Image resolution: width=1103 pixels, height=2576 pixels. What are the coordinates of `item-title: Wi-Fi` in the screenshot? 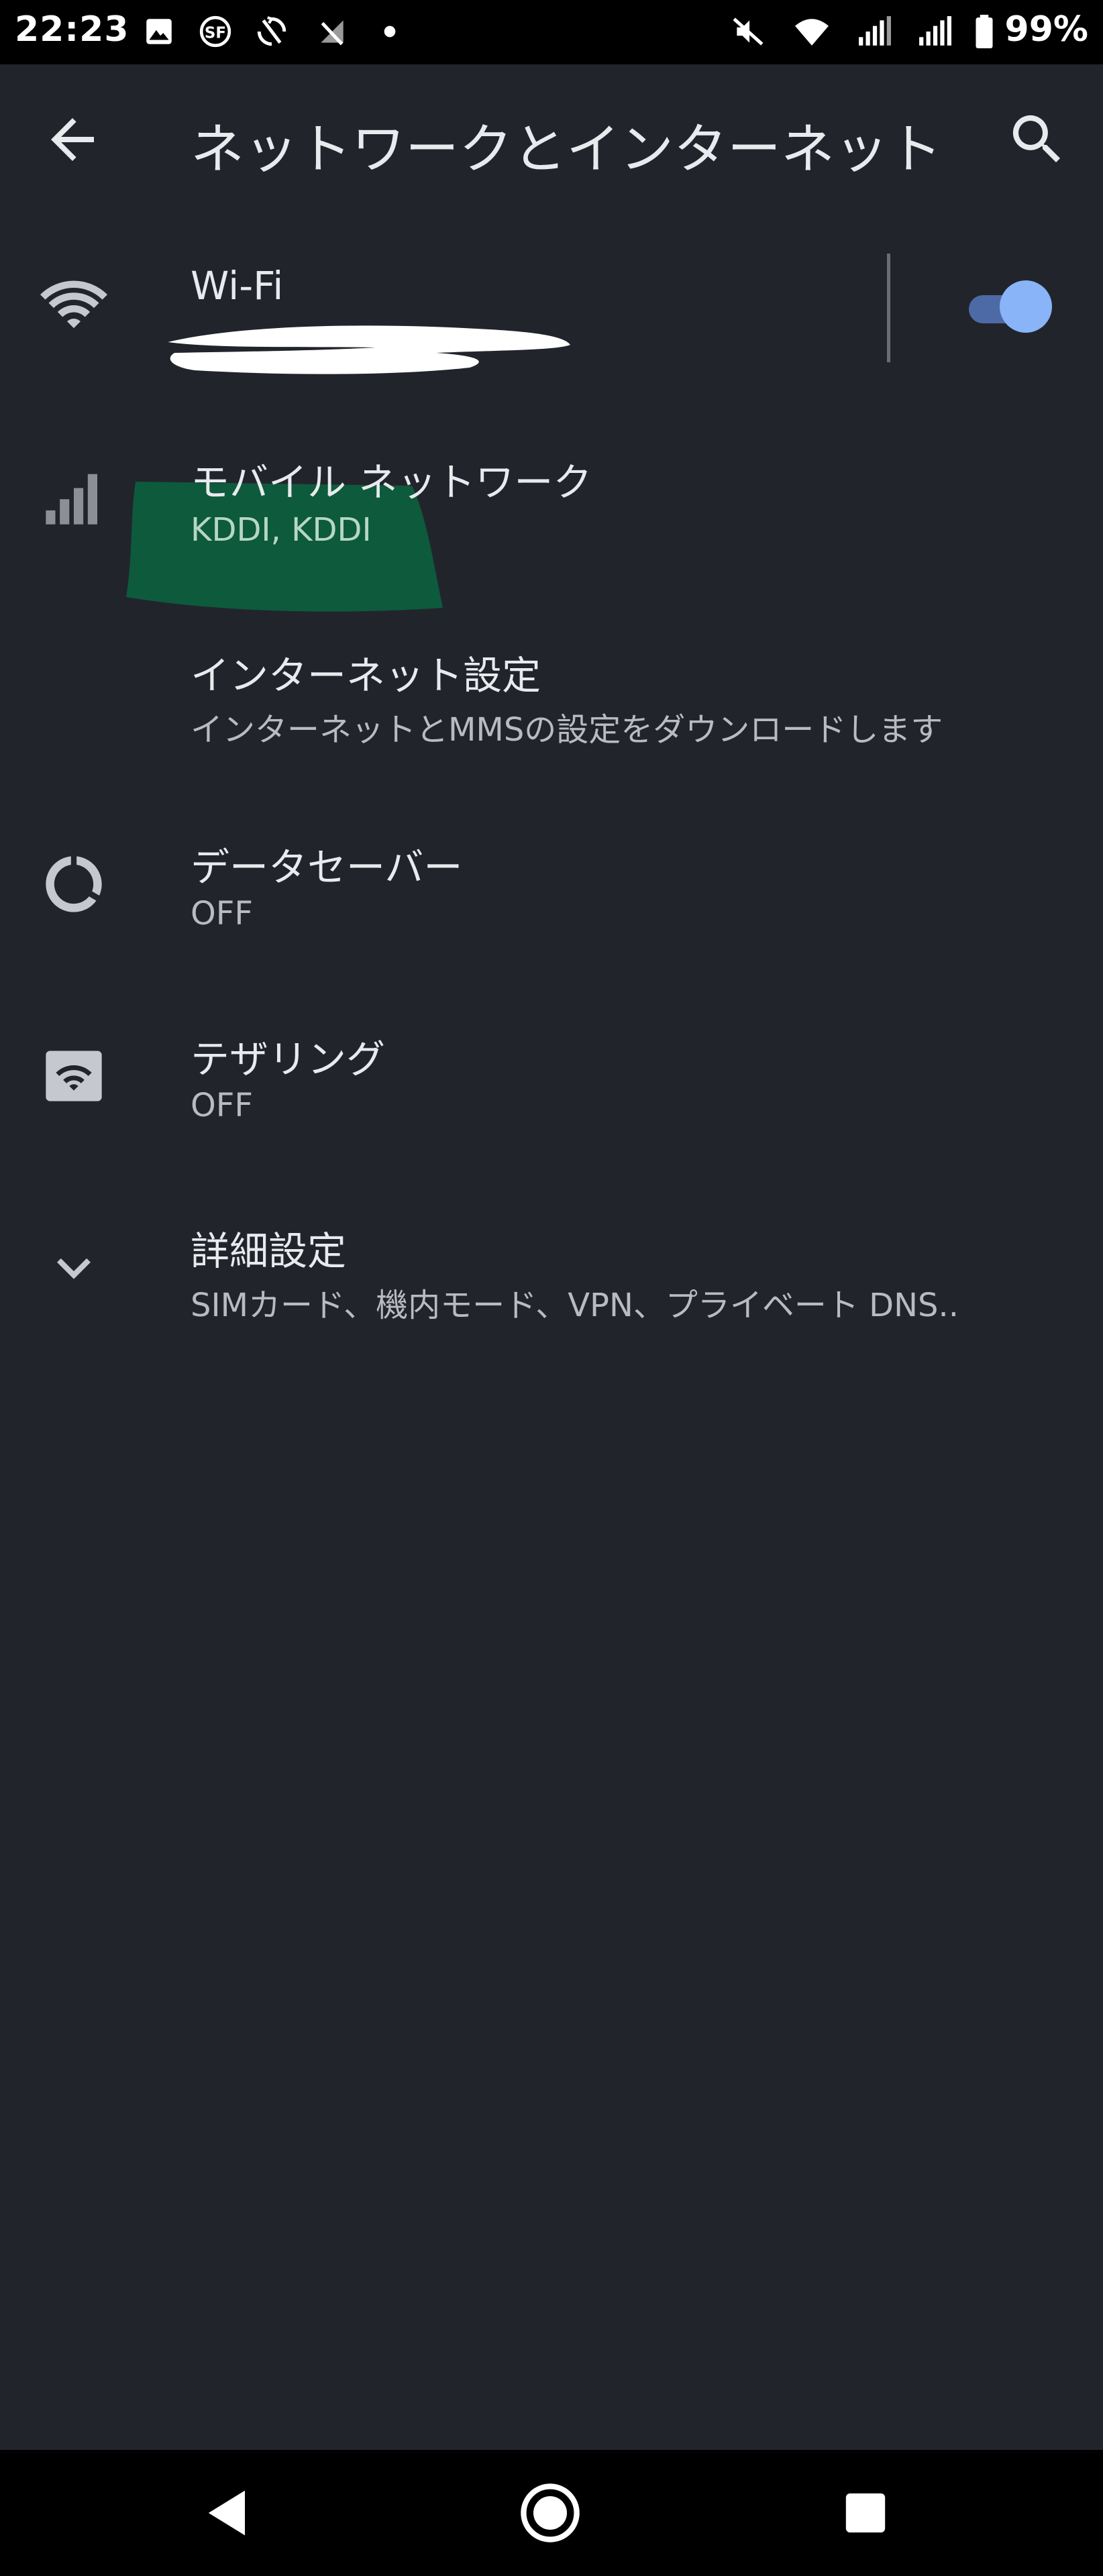 It's located at (238, 286).